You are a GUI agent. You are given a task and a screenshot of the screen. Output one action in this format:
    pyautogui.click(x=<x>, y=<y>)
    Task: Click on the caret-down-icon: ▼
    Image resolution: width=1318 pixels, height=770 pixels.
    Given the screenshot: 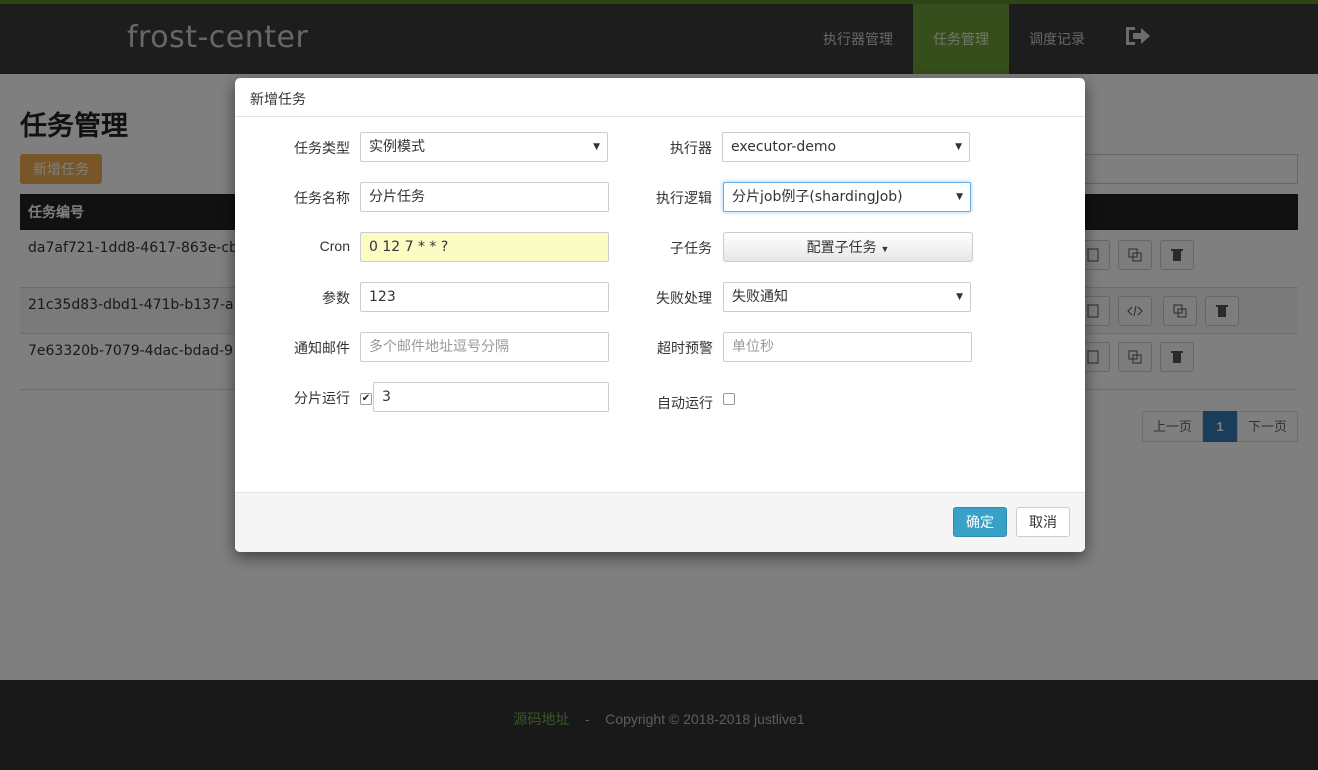 What is the action you would take?
    pyautogui.click(x=885, y=249)
    